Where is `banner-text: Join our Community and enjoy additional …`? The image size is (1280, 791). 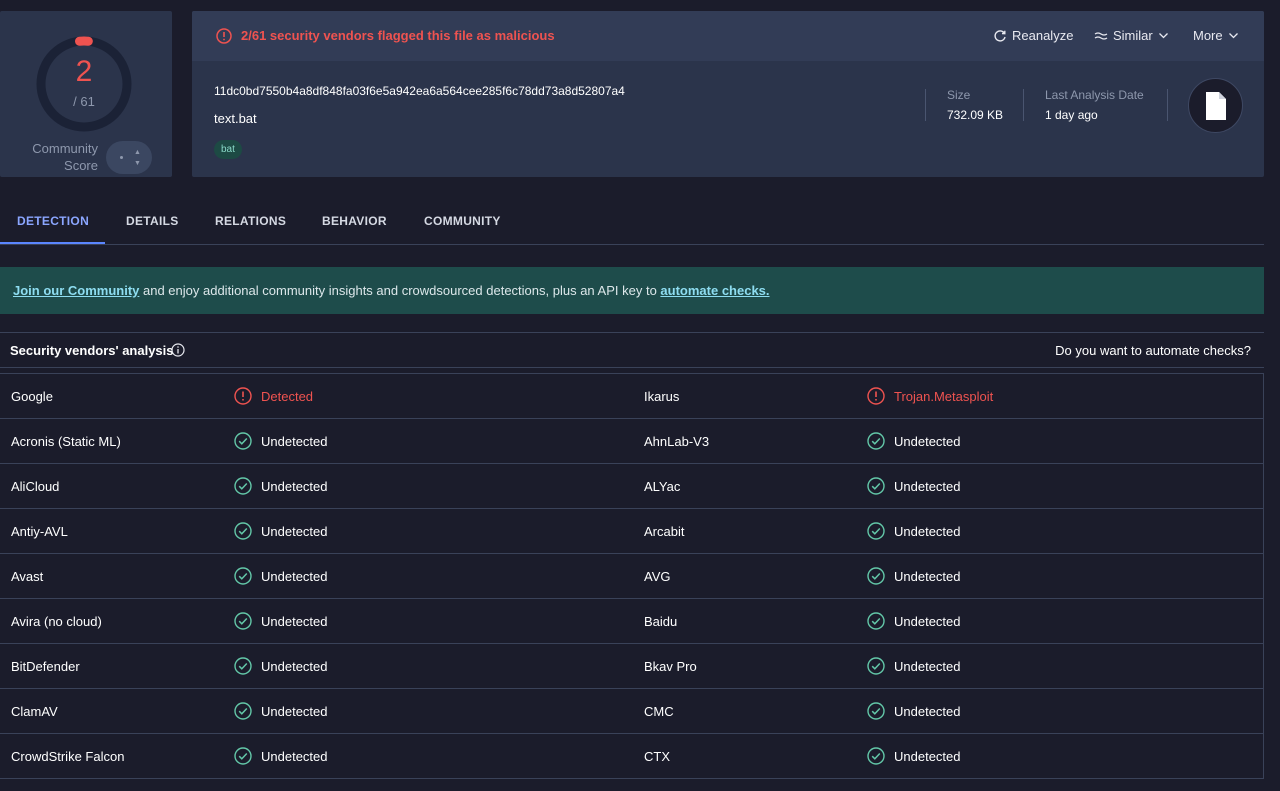
banner-text: Join our Community and enjoy additional … is located at coordinates (391, 290).